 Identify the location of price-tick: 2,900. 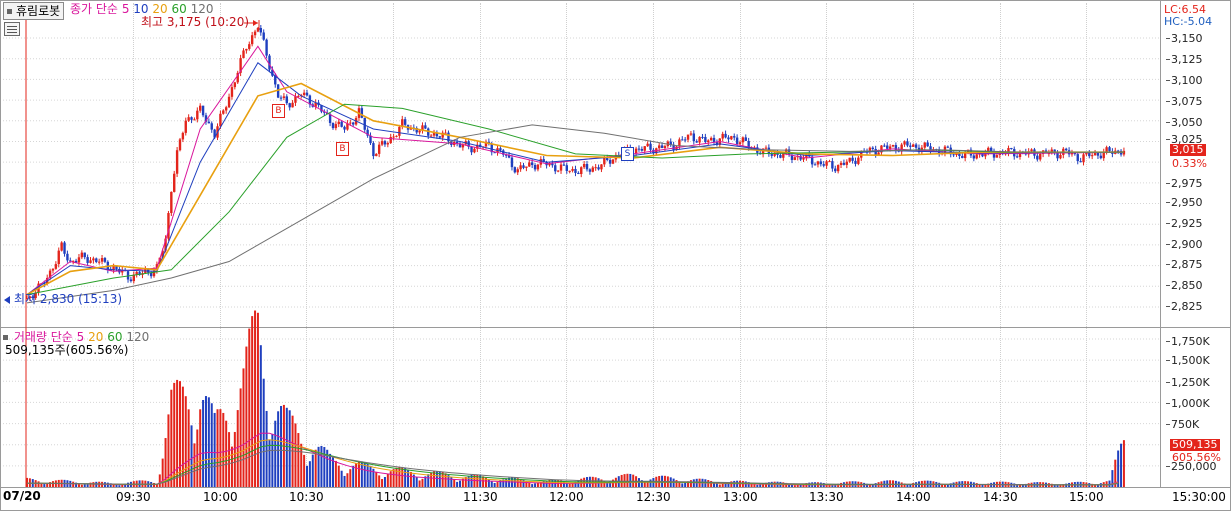
(1184, 244).